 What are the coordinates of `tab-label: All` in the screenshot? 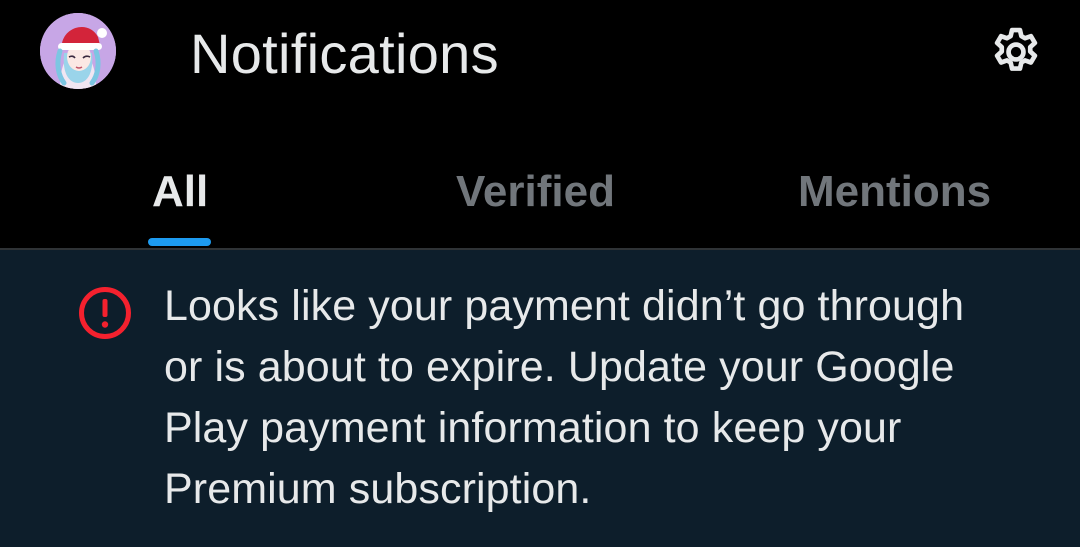 It's located at (180, 191).